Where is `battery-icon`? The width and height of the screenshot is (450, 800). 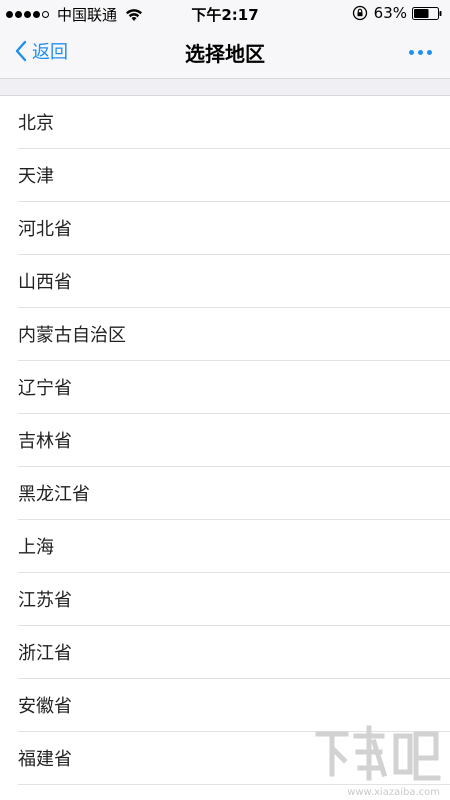
battery-icon is located at coordinates (427, 13).